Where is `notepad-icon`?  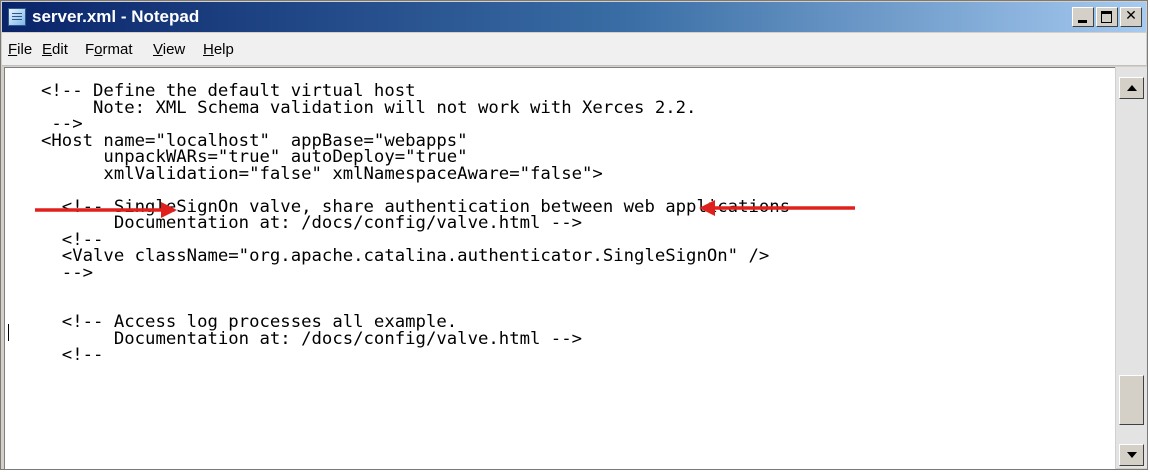
notepad-icon is located at coordinates (17, 17).